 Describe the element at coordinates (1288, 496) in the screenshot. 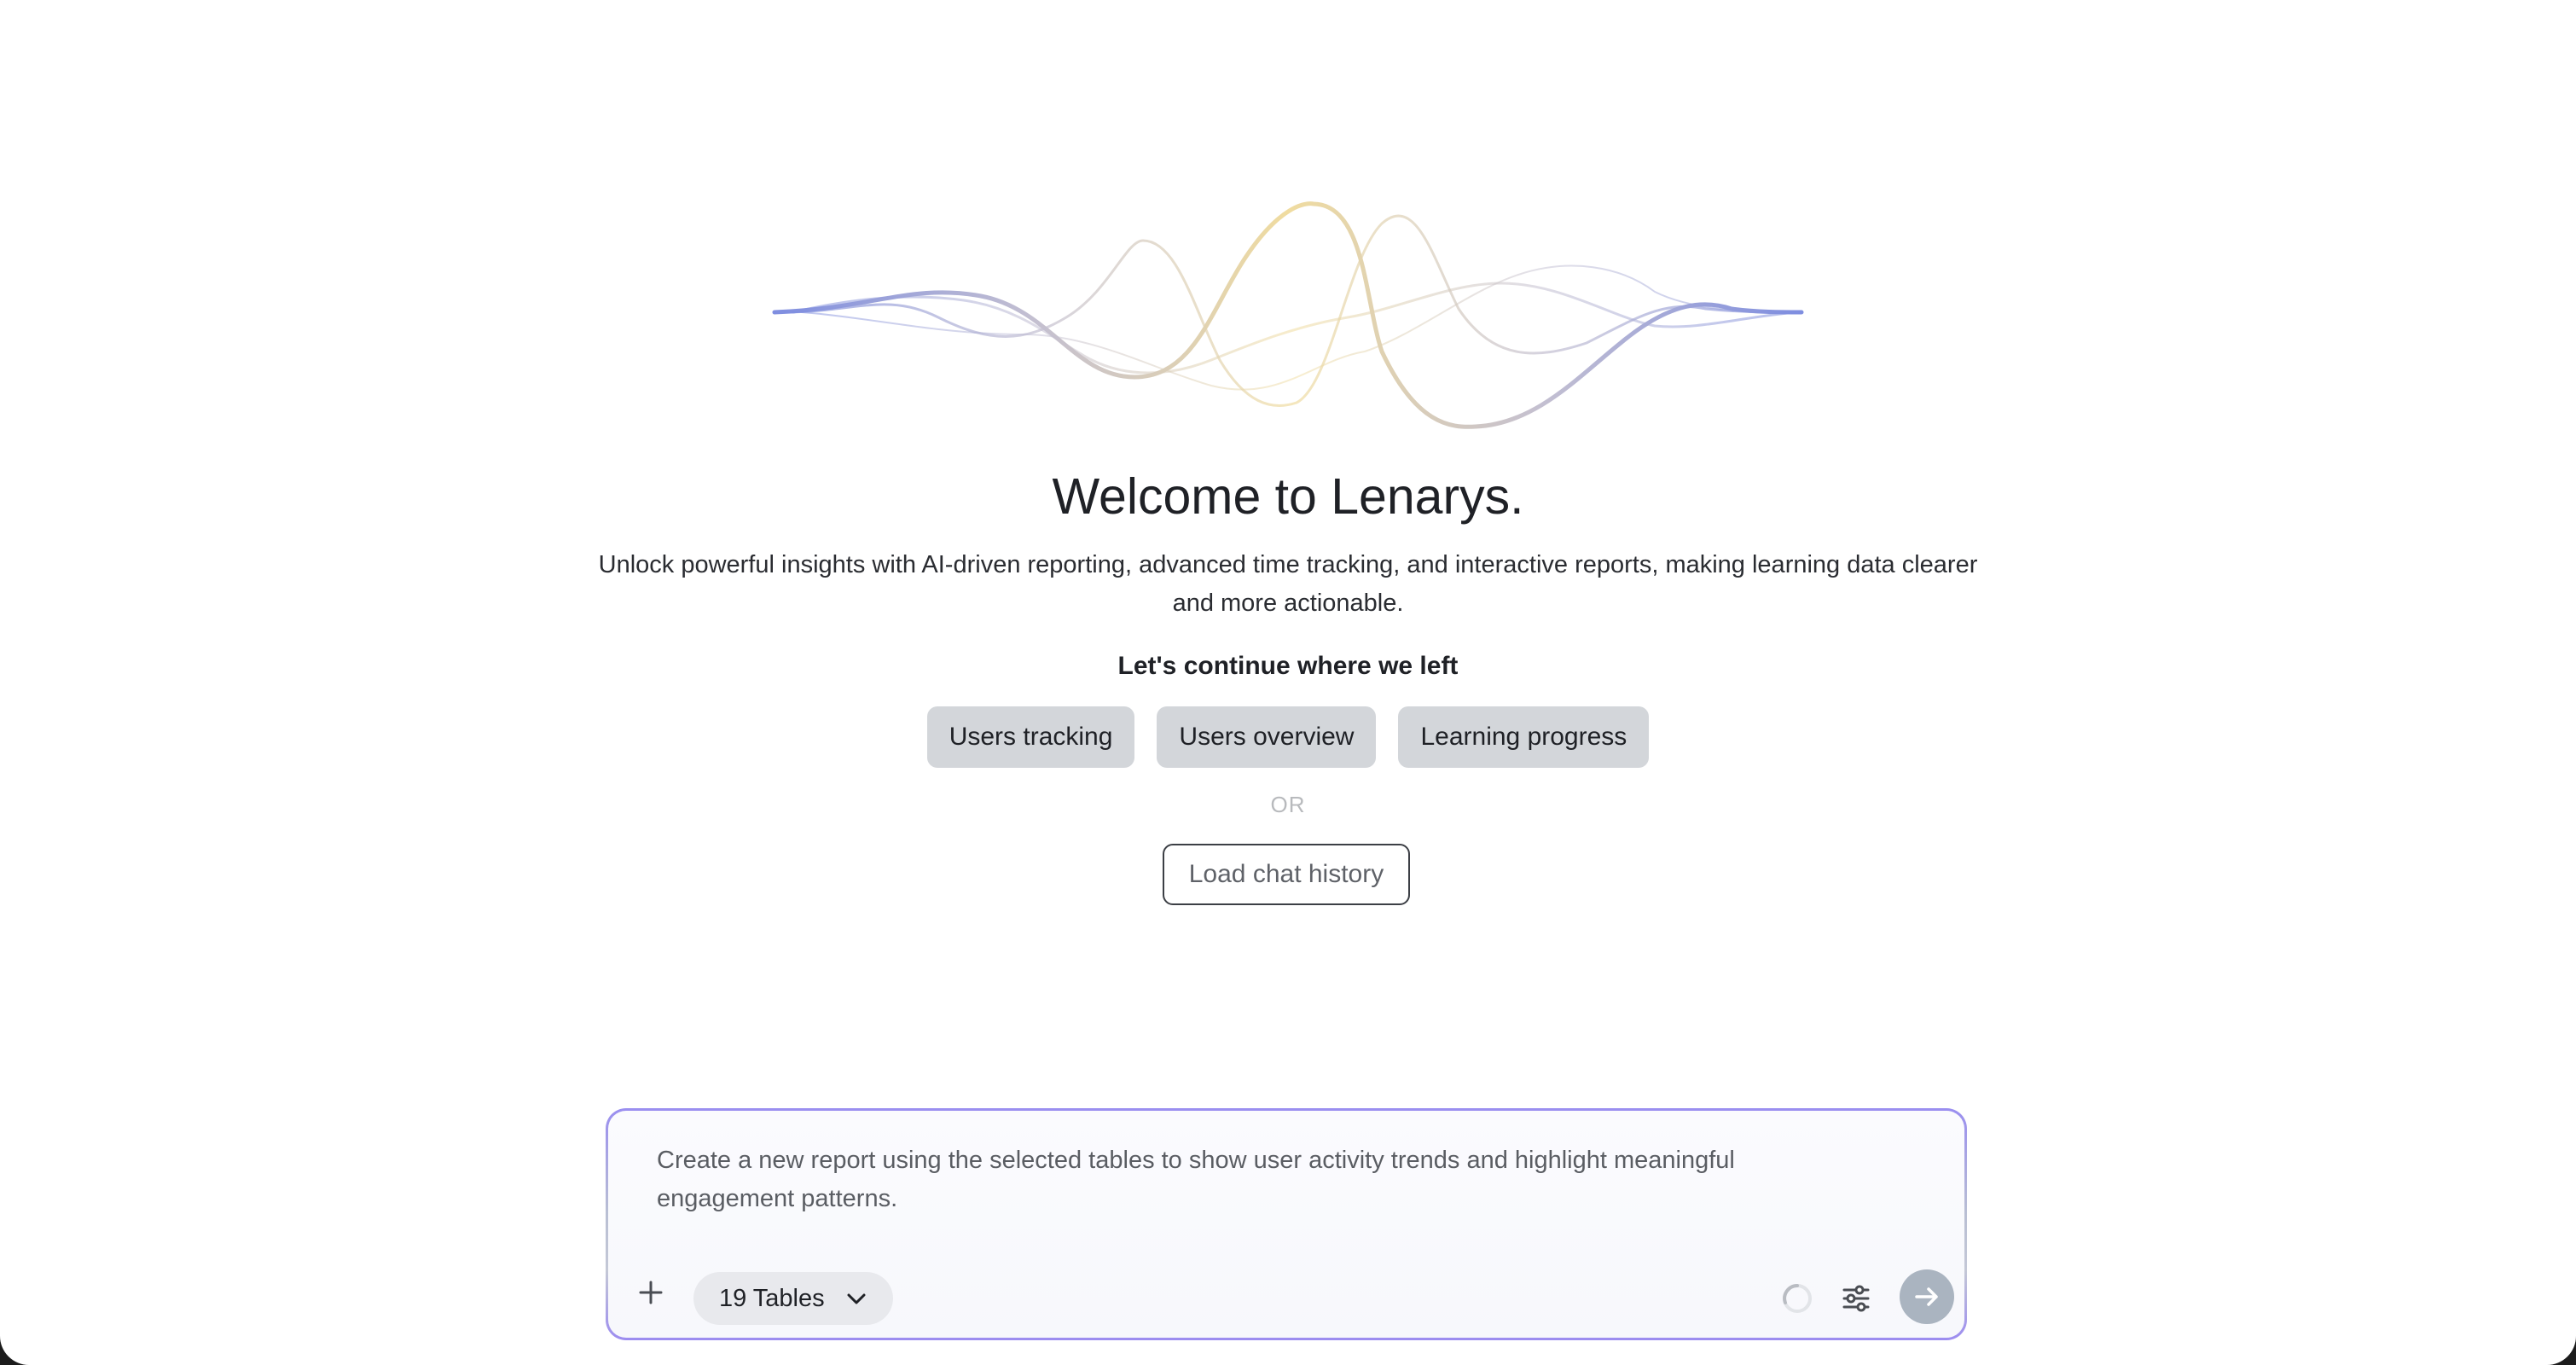

I see `page-title: Welcome to Lenarys.` at that location.